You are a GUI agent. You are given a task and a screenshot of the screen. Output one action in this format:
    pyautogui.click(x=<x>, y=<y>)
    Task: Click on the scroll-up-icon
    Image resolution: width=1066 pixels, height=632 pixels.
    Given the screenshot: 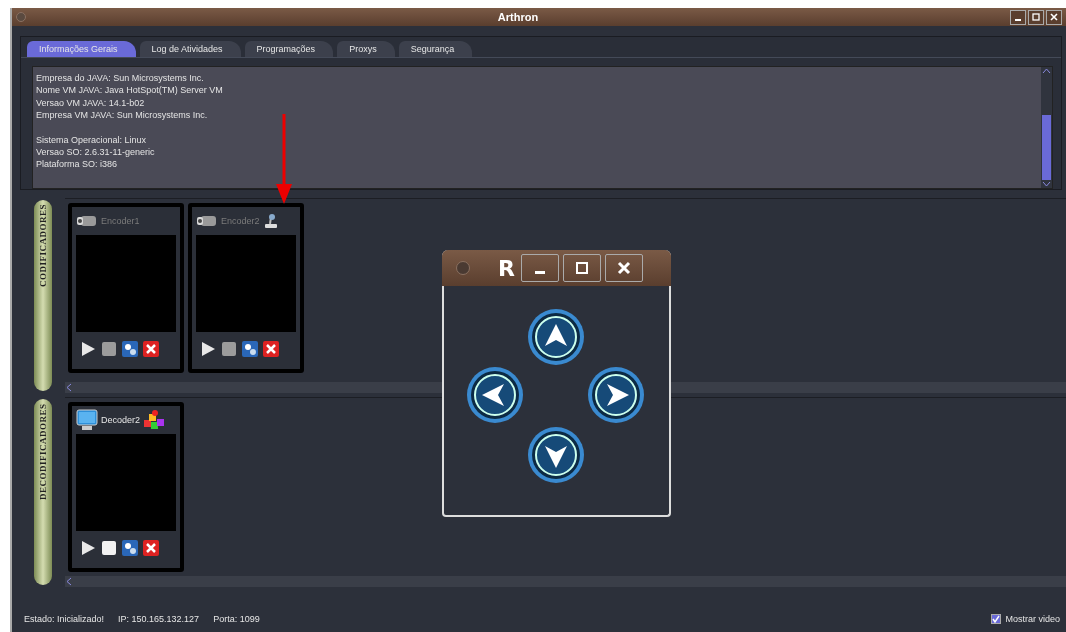 What is the action you would take?
    pyautogui.click(x=1046, y=71)
    